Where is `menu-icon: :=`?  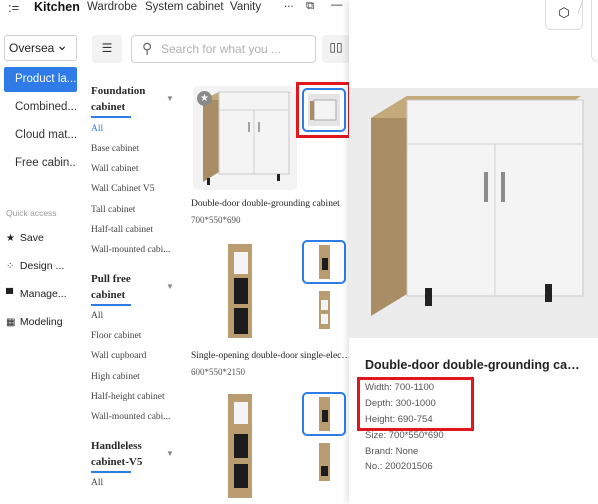
menu-icon: := is located at coordinates (13, 7).